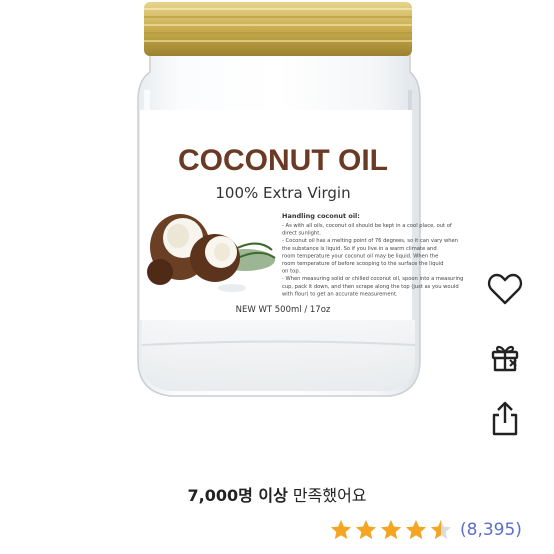 This screenshot has height=554, width=554. What do you see at coordinates (282, 193) in the screenshot?
I see `label-subtitle: 100% Extra Virgin` at bounding box center [282, 193].